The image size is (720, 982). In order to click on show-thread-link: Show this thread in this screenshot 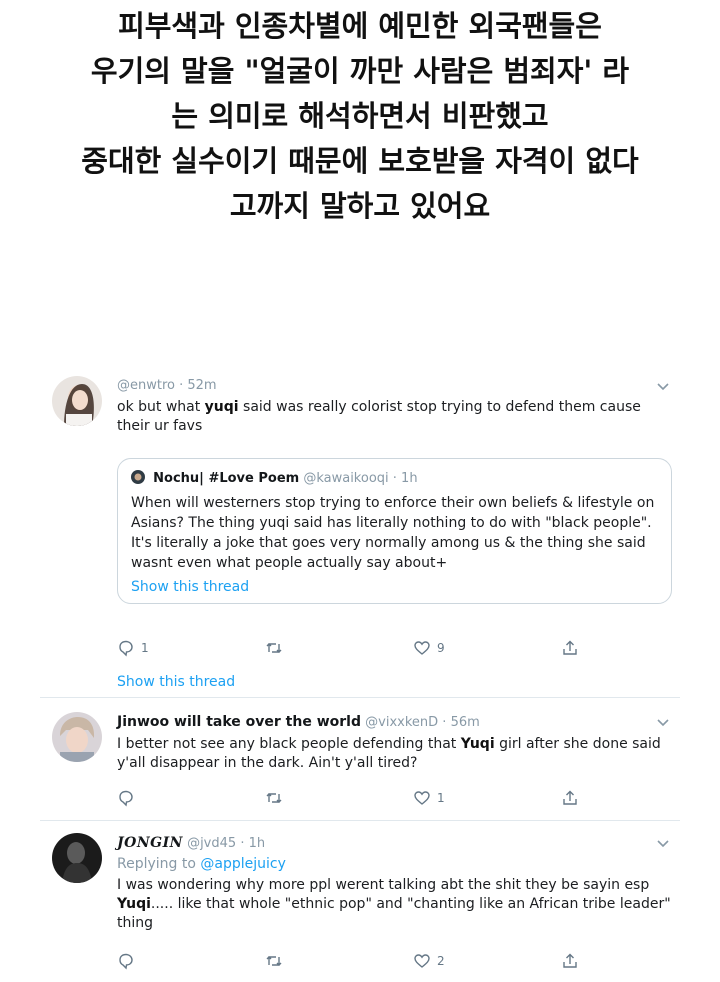, I will do `click(176, 682)`.